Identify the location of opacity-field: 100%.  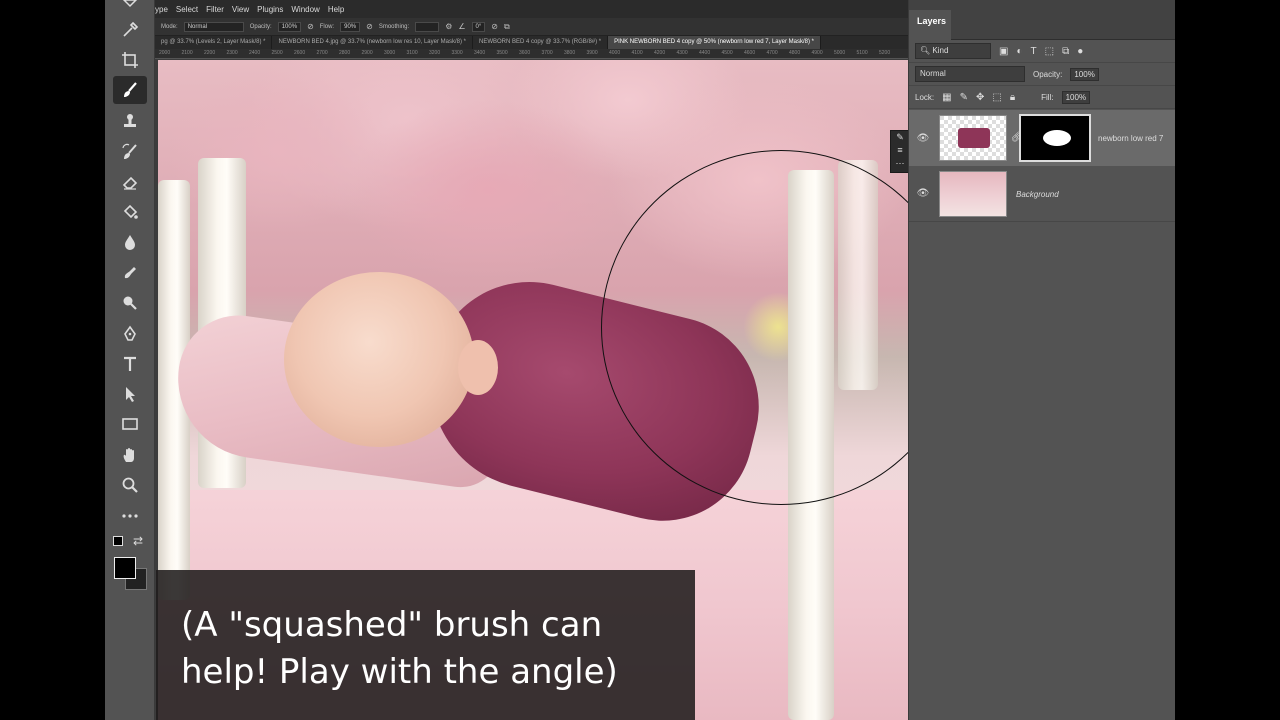
(289, 26).